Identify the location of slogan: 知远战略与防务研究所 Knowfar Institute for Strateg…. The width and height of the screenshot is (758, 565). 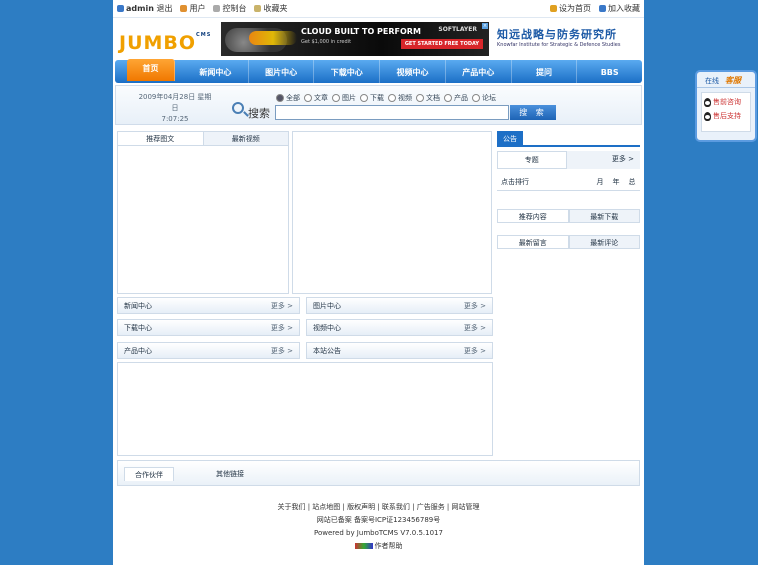
(559, 38).